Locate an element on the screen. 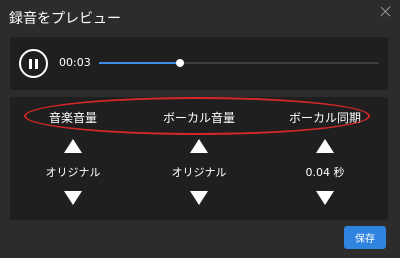 The width and height of the screenshot is (400, 258). pause-button is located at coordinates (33, 63).